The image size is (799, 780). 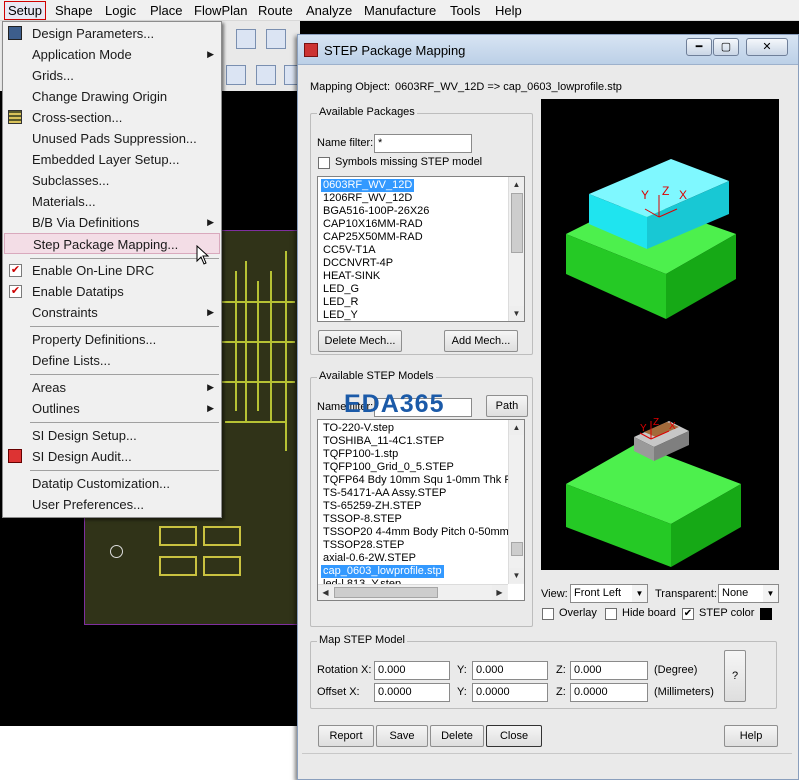 I want to click on menu-item-areas: Areas ▶, so click(x=112, y=387).